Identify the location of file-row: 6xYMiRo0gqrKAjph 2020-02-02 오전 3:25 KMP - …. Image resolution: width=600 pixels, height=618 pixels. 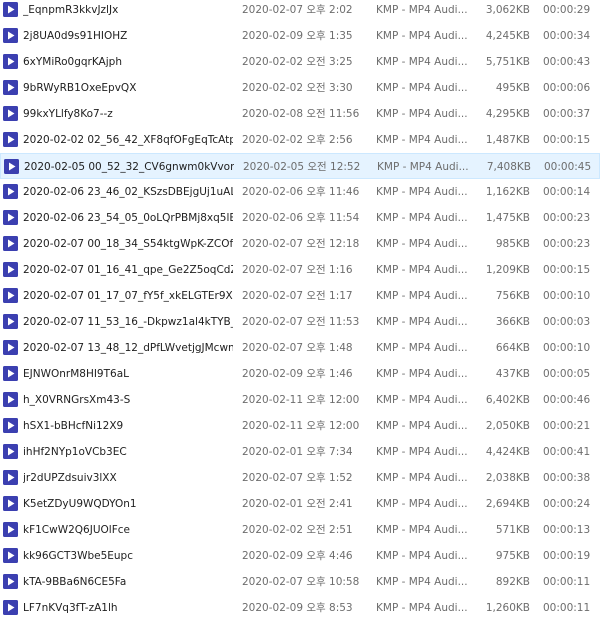
(300, 62).